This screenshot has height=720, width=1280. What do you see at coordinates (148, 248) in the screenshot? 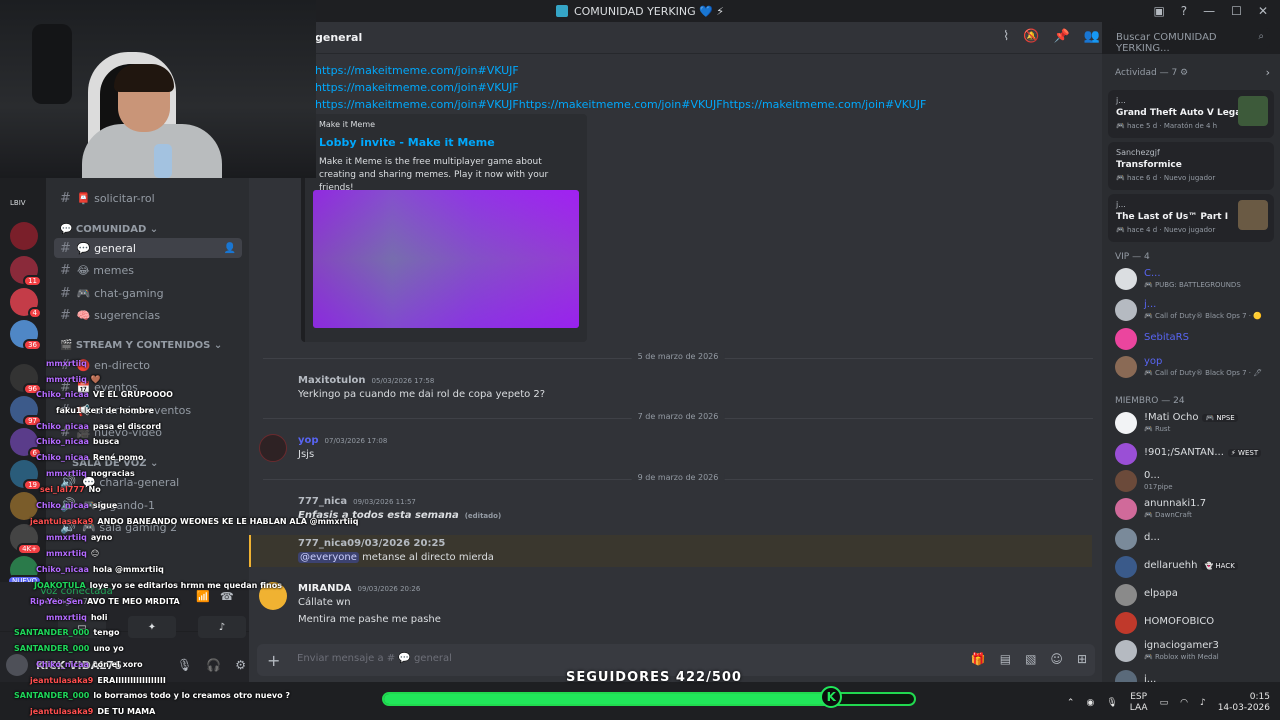
I see `channel-general: # 💬 general 👤` at bounding box center [148, 248].